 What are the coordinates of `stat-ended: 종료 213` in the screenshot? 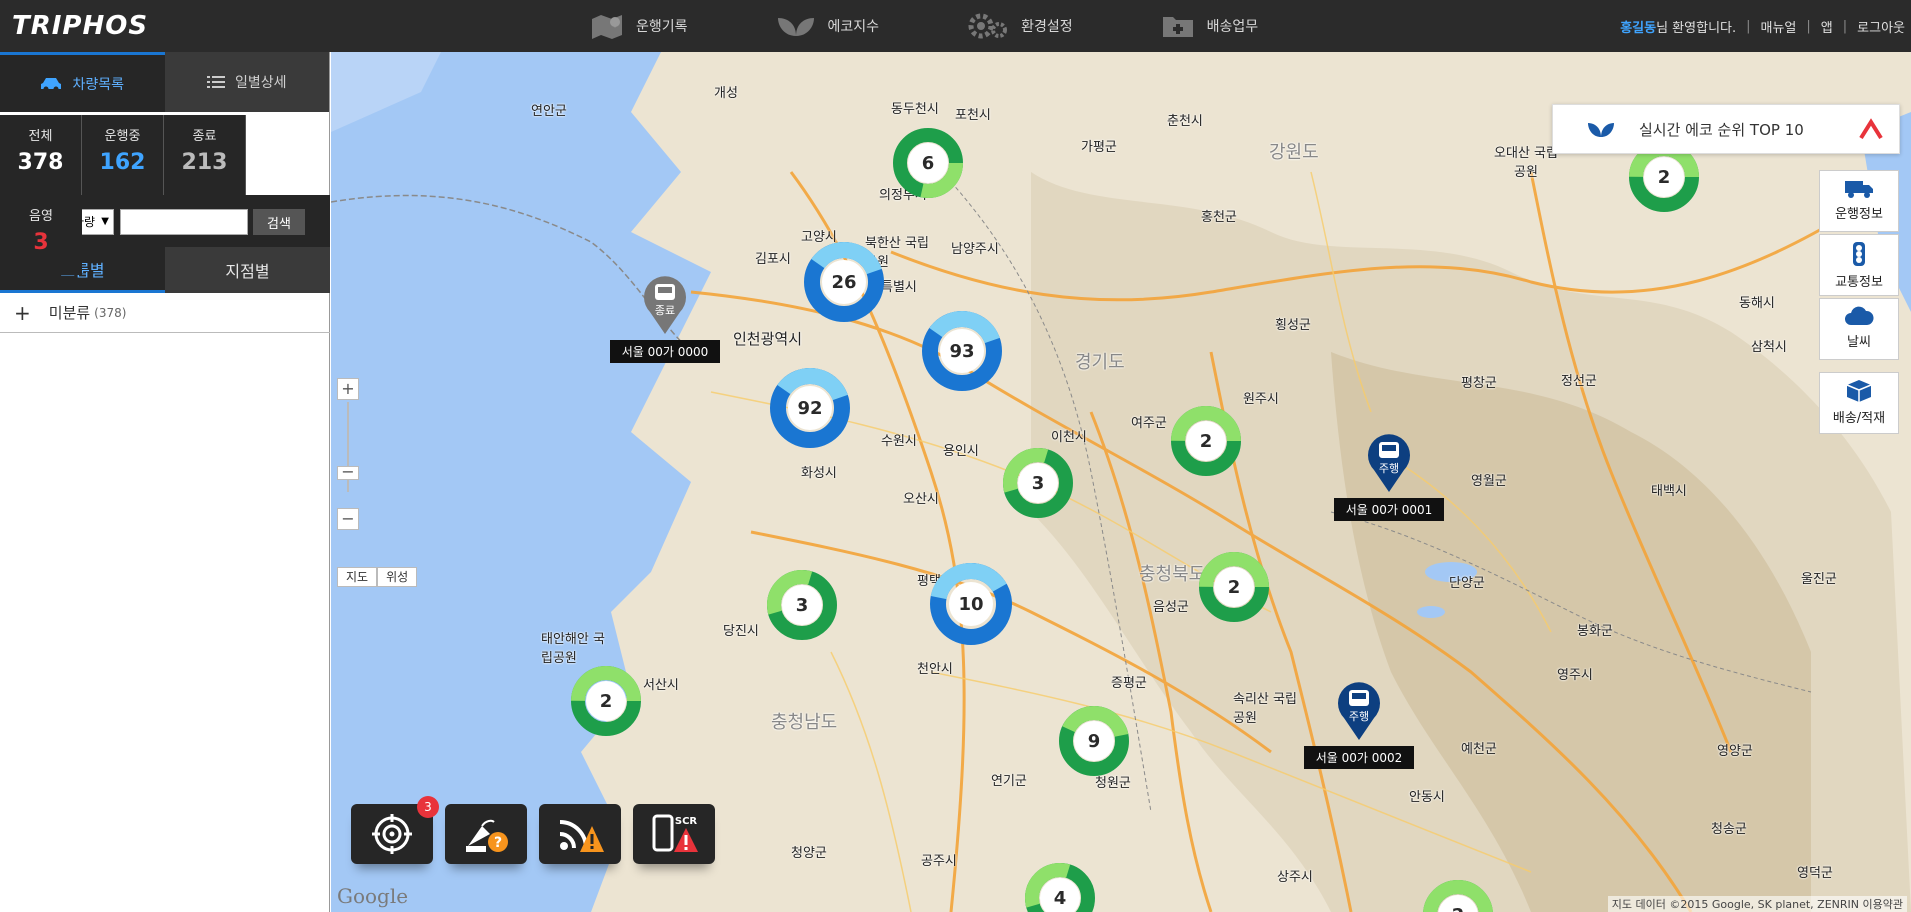 It's located at (205, 155).